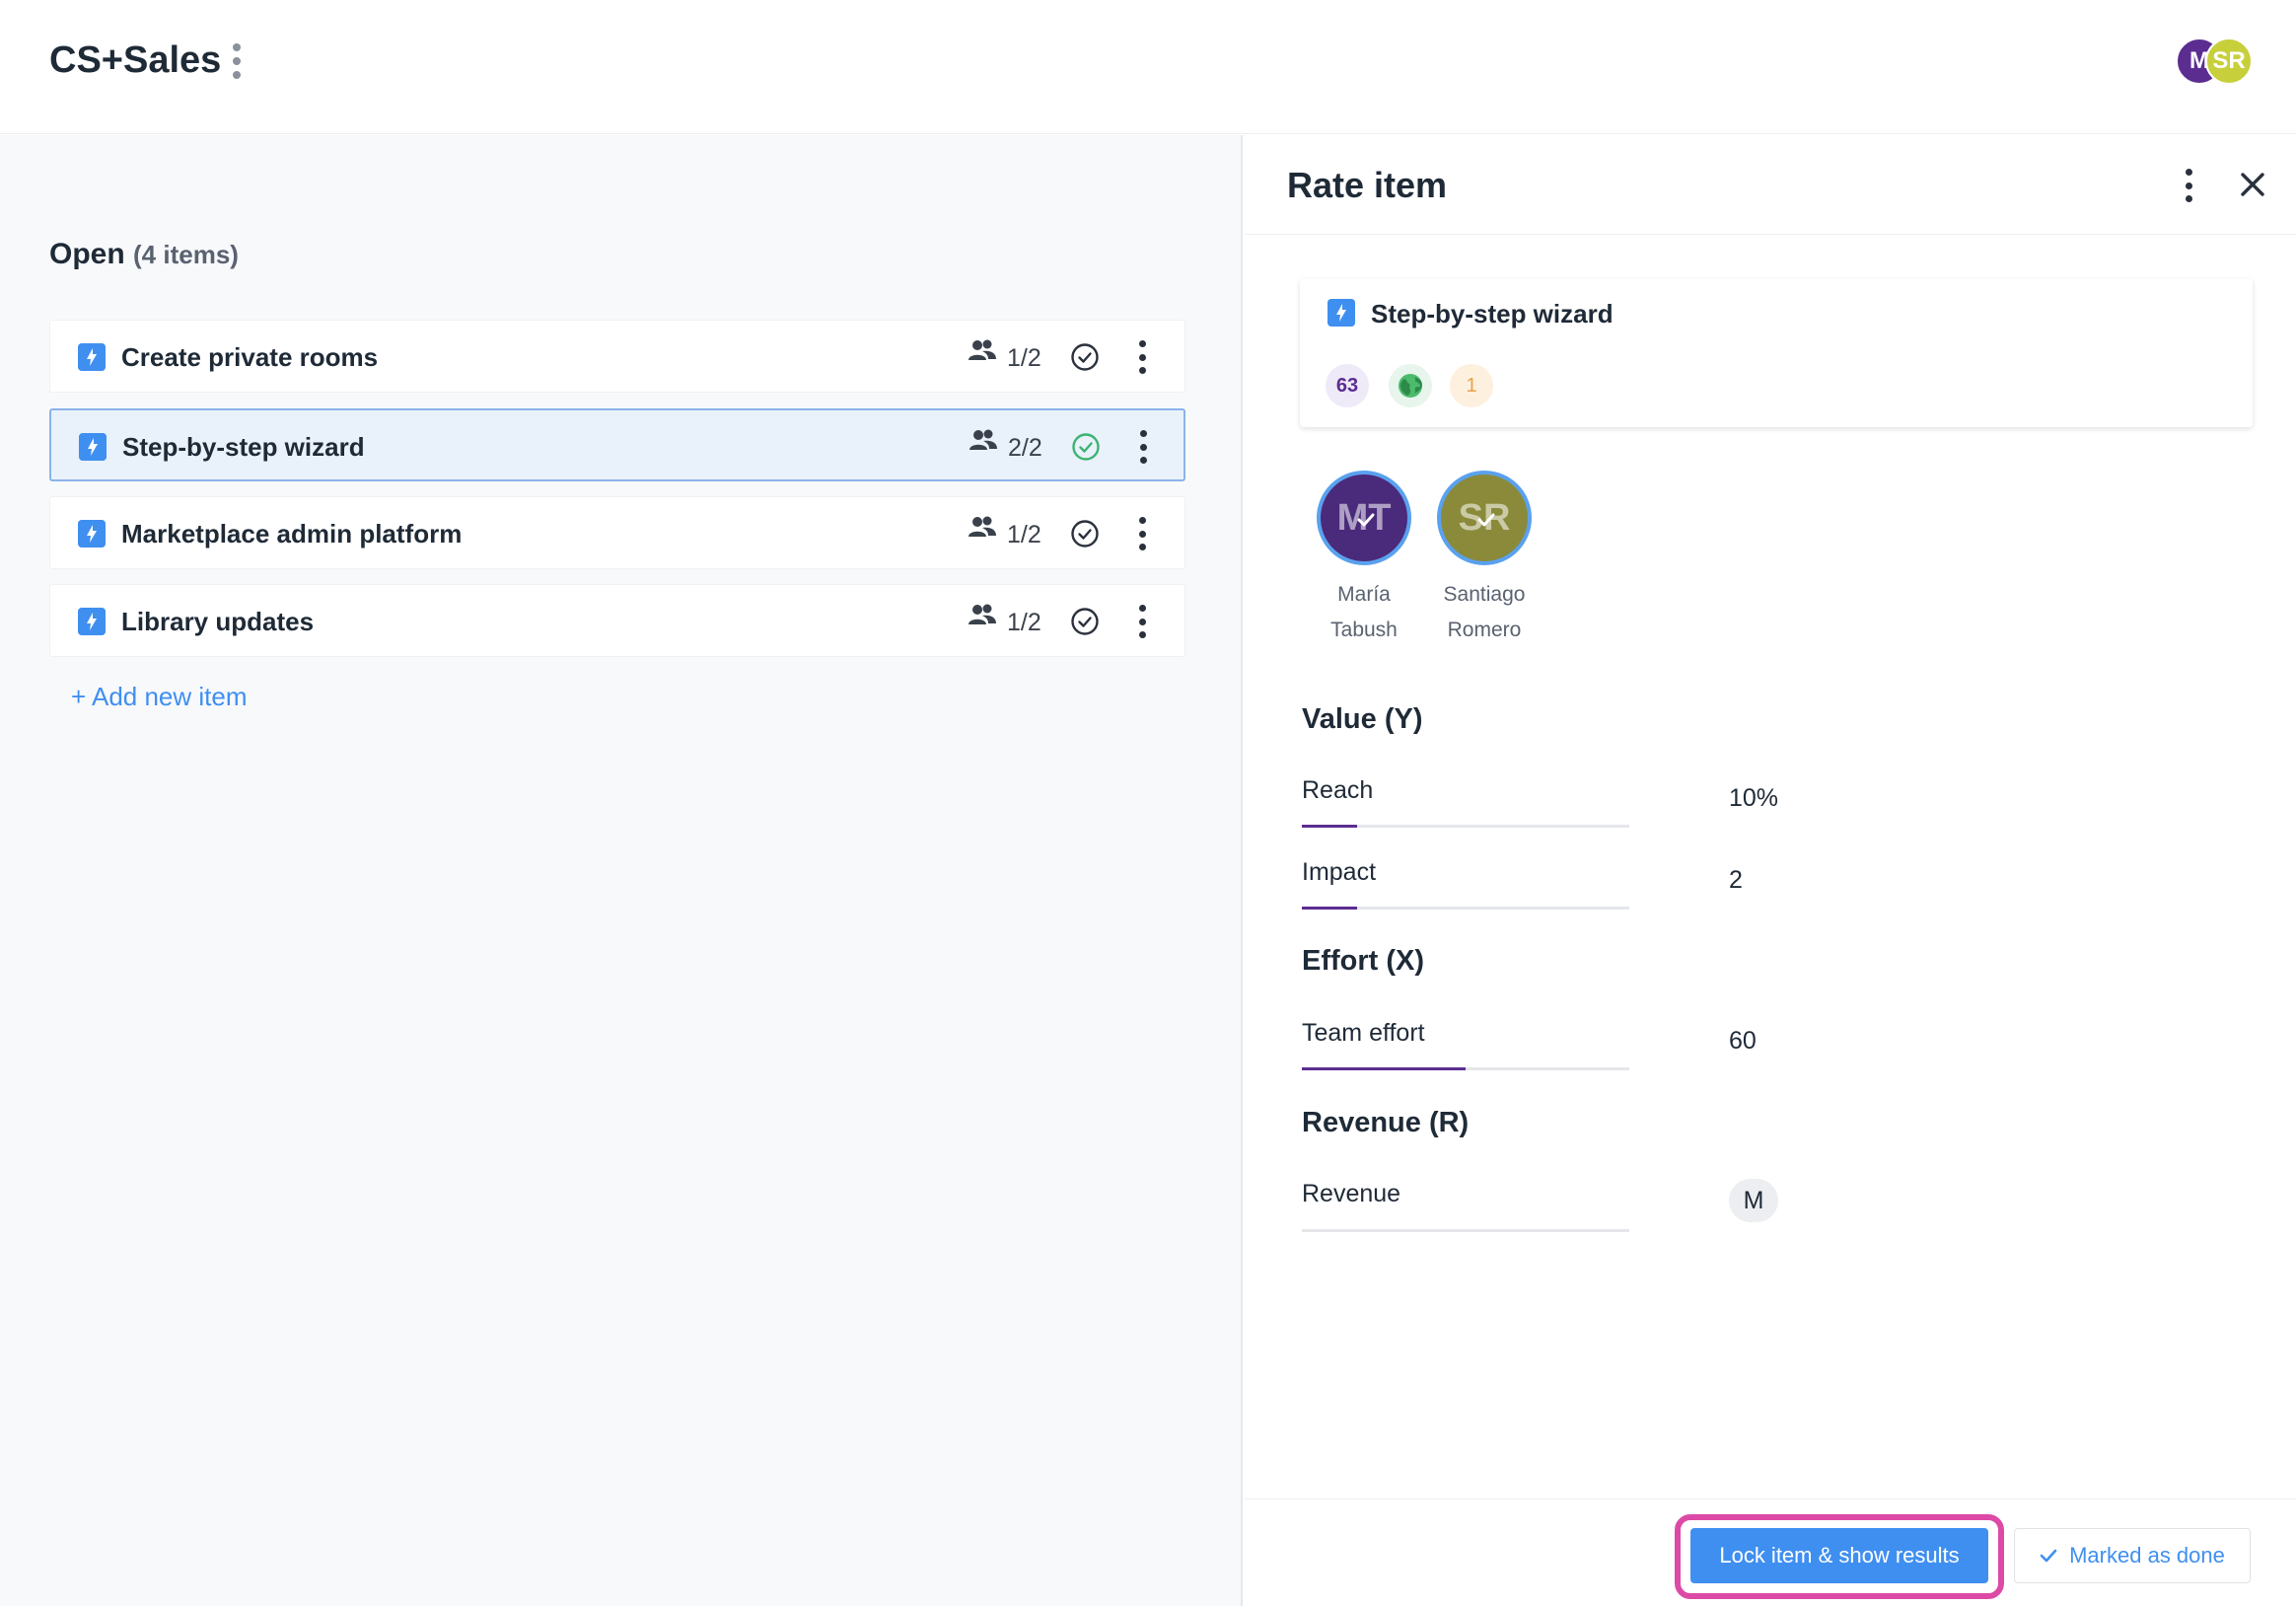 This screenshot has height=1606, width=2296. What do you see at coordinates (87, 254) in the screenshot?
I see `section-title: Open` at bounding box center [87, 254].